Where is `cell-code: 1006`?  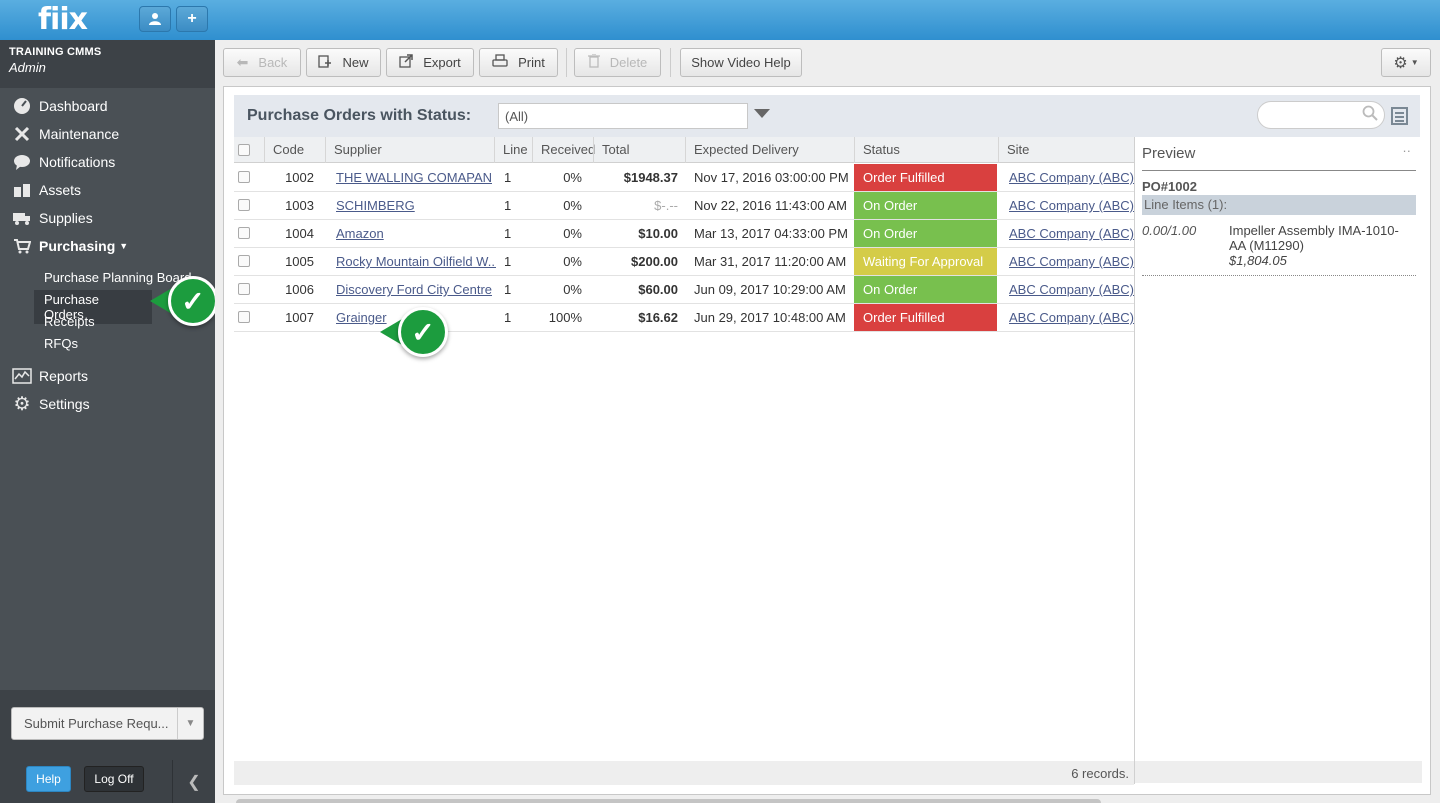 cell-code: 1006 is located at coordinates (299, 289).